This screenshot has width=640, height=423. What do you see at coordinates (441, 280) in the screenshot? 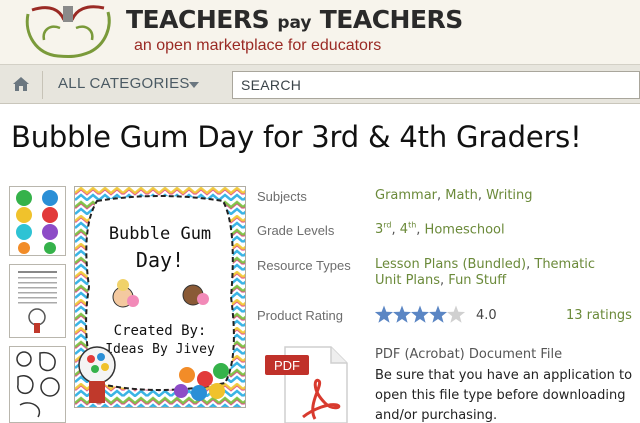
I see `resource-types-line2: Unit Plans, Fun Stuff` at bounding box center [441, 280].